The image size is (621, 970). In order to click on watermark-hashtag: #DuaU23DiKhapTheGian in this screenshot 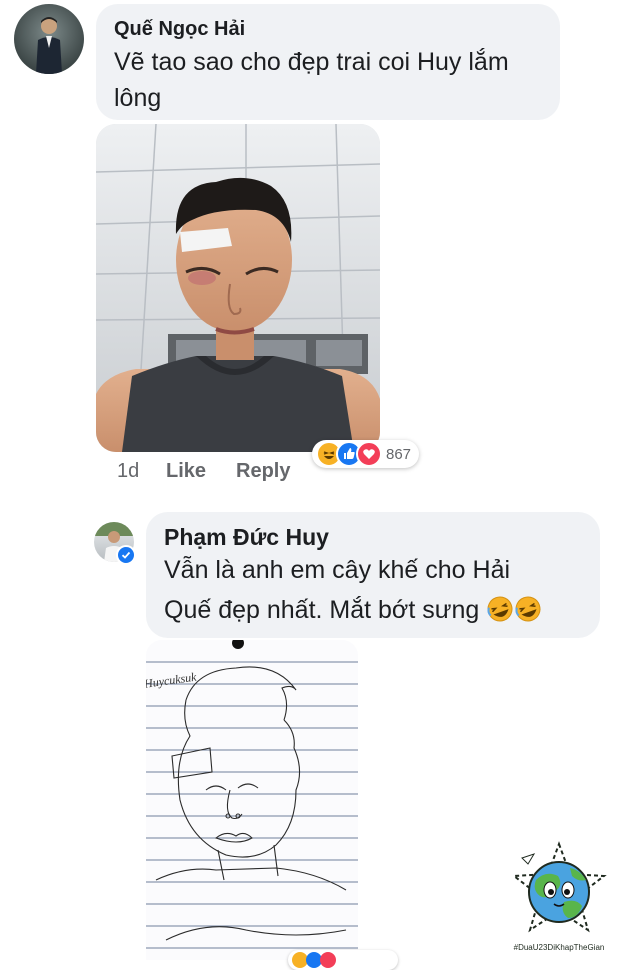, I will do `click(559, 947)`.